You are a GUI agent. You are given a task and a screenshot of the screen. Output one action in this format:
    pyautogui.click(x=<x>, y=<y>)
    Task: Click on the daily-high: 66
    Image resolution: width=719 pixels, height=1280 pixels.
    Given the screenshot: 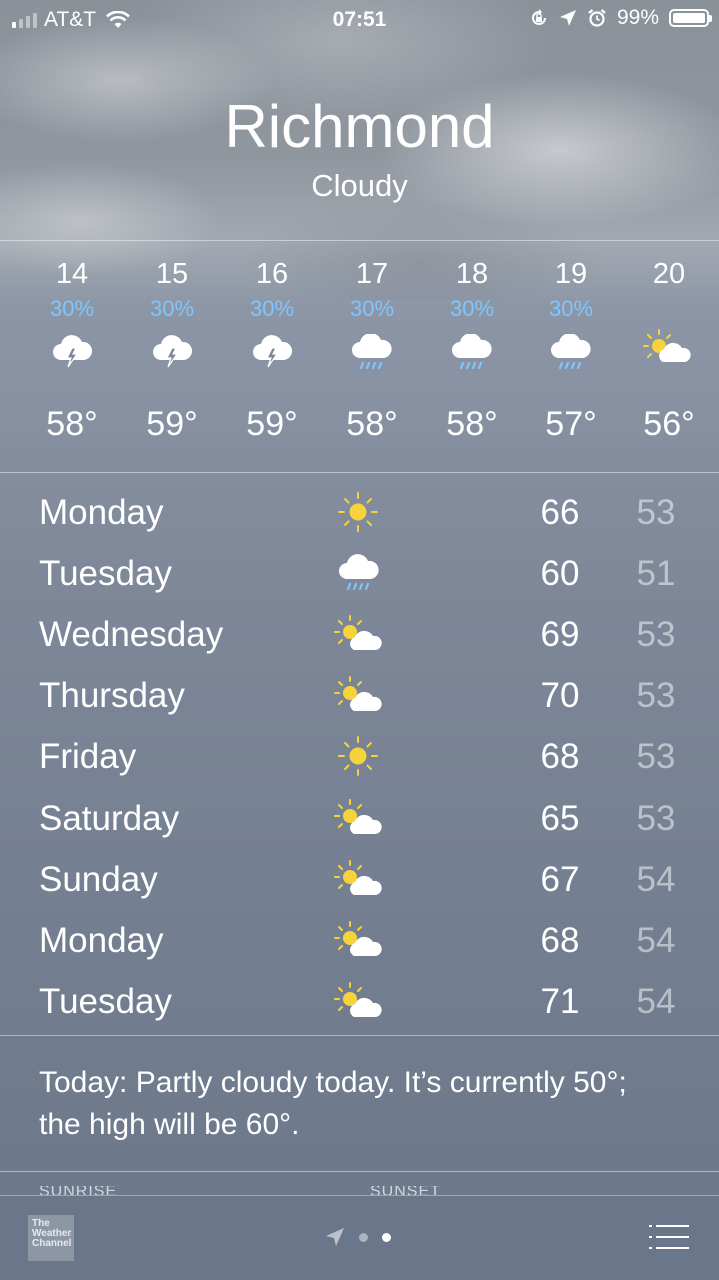 What is the action you would take?
    pyautogui.click(x=560, y=512)
    